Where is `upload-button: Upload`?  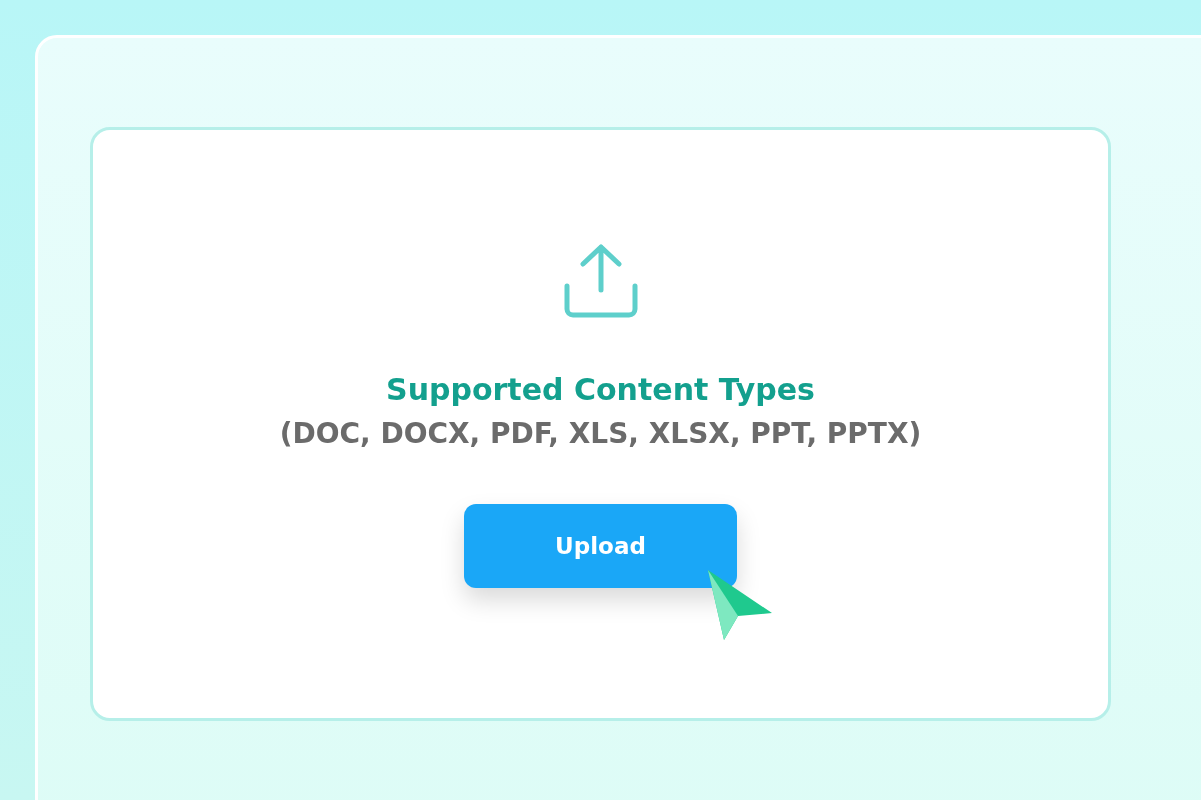 upload-button: Upload is located at coordinates (600, 546).